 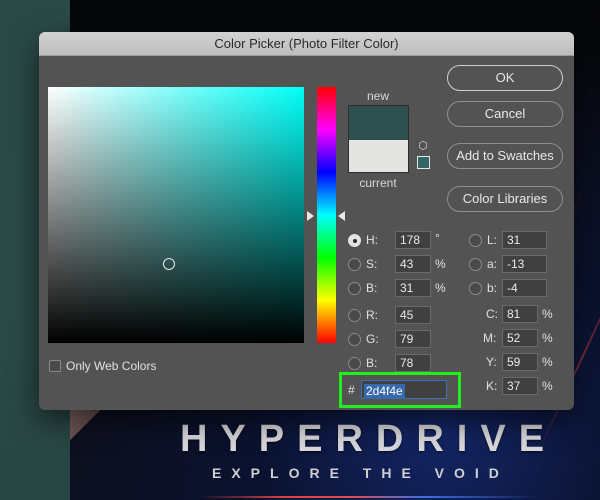 I want to click on label-lab-b: b:, so click(x=492, y=288).